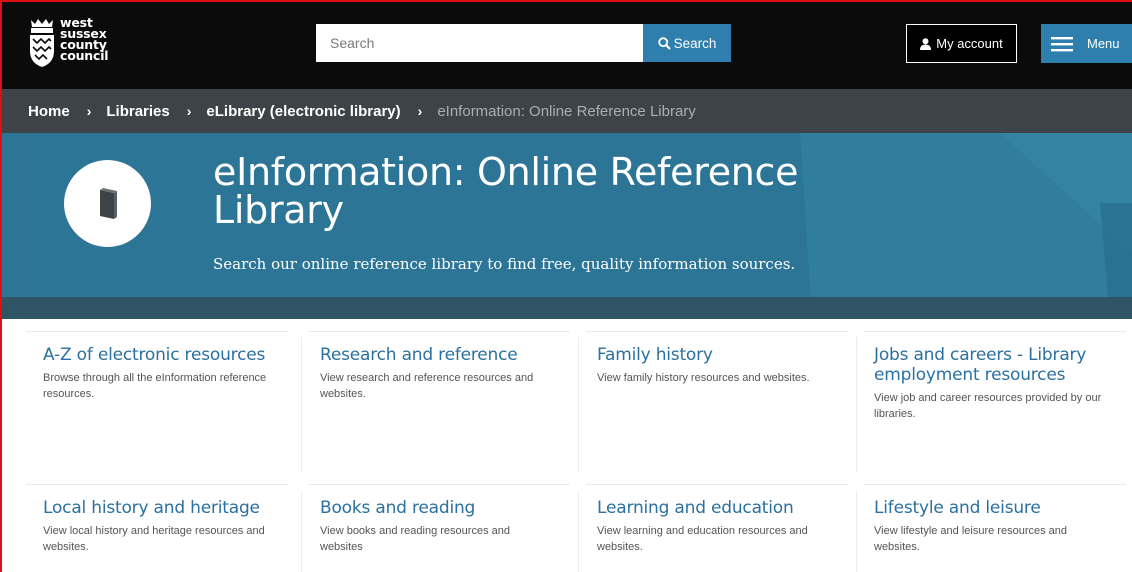 The width and height of the screenshot is (1132, 572). Describe the element at coordinates (49, 111) in the screenshot. I see `breadcrumb-home: Home` at that location.